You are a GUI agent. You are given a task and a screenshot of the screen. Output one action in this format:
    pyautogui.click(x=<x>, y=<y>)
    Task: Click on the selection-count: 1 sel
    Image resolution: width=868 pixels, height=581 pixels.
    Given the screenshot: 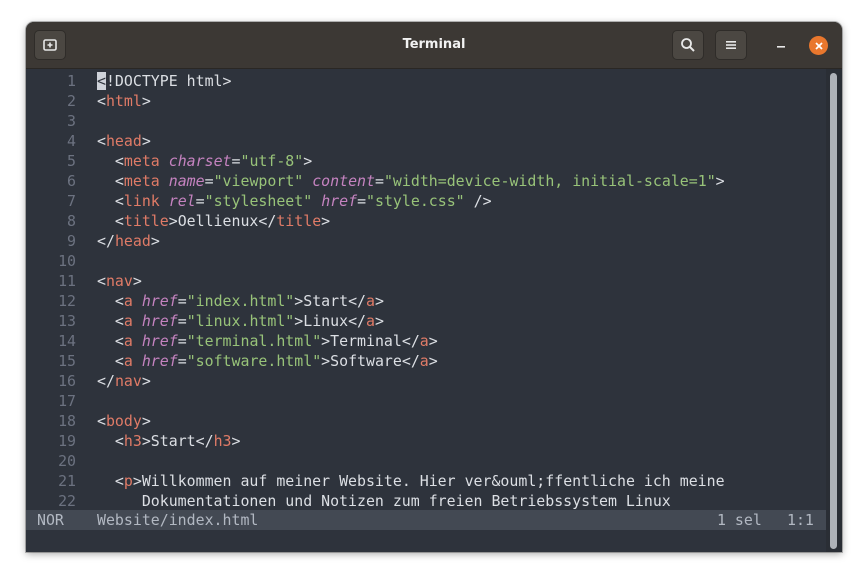 What is the action you would take?
    pyautogui.click(x=739, y=520)
    